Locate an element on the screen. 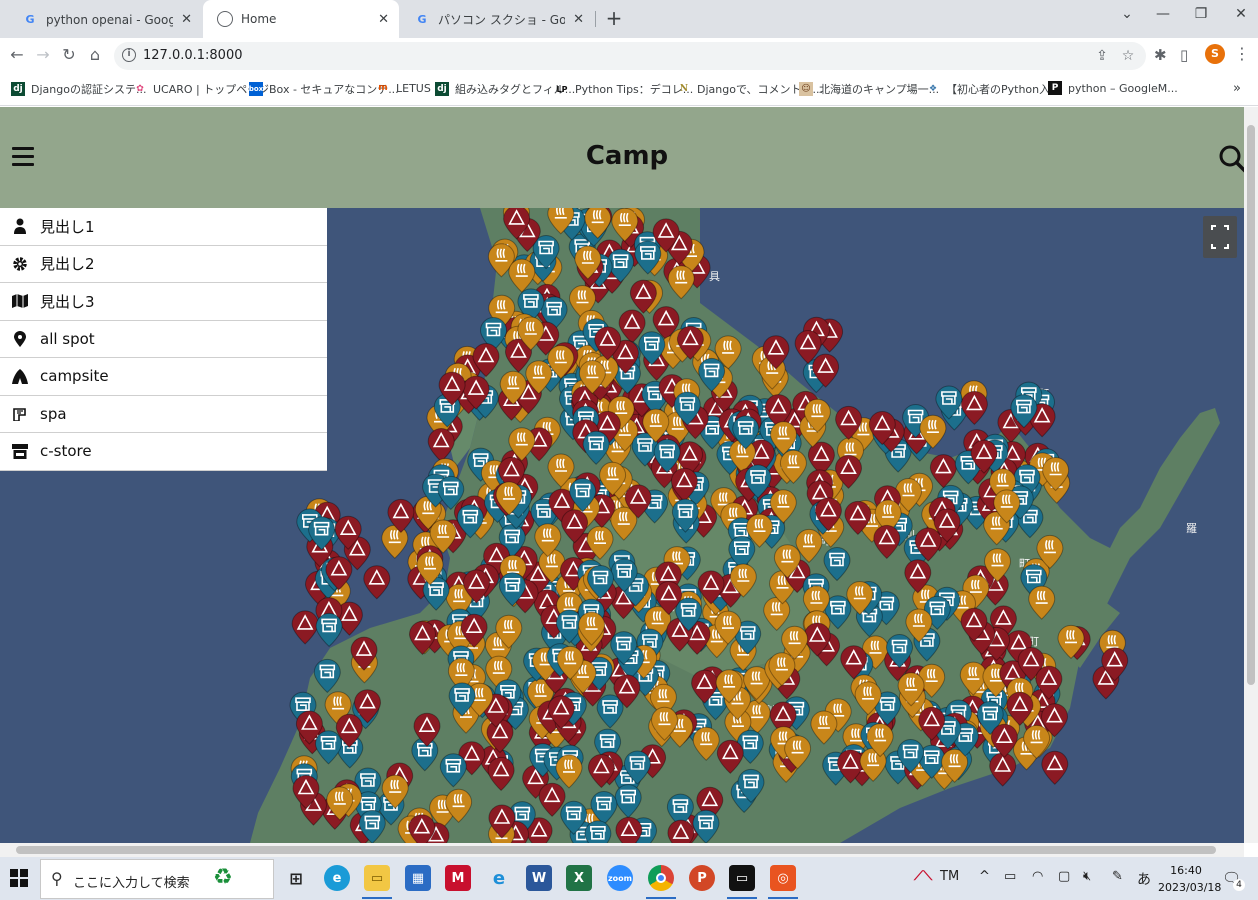 The image size is (1258, 900). bookmarks-overflow-icon: » is located at coordinates (1237, 88).